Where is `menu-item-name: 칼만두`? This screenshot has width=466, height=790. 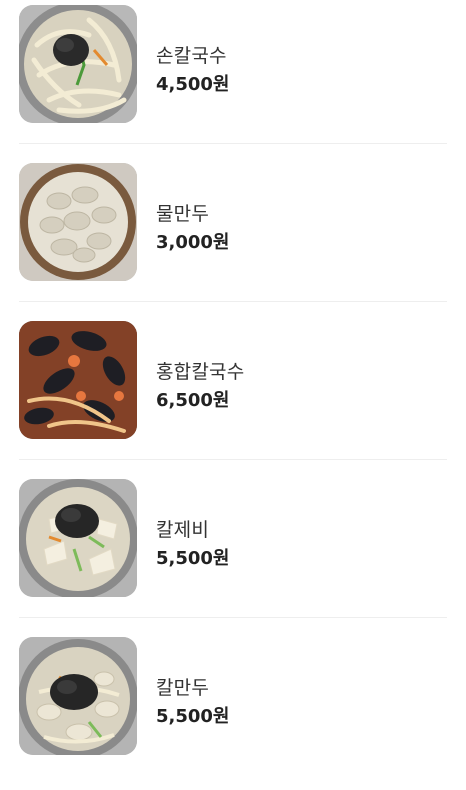 menu-item-name: 칼만두 is located at coordinates (183, 688).